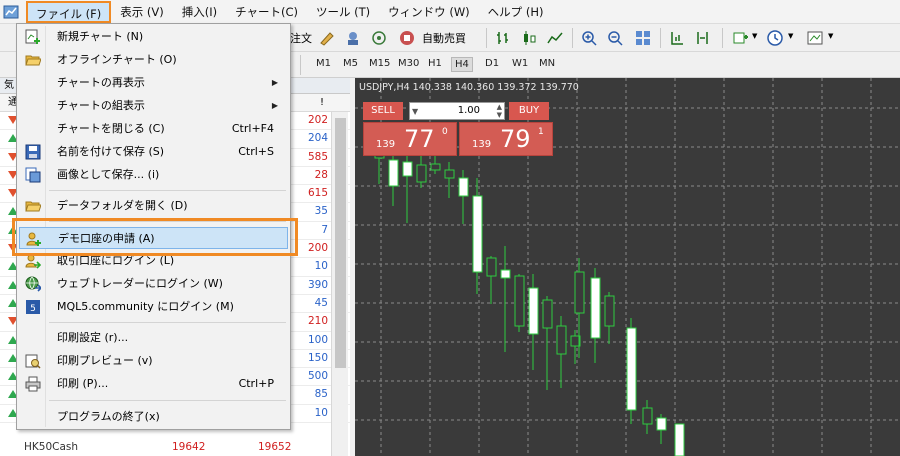  Describe the element at coordinates (317, 248) in the screenshot. I see `spread-value: 200` at that location.